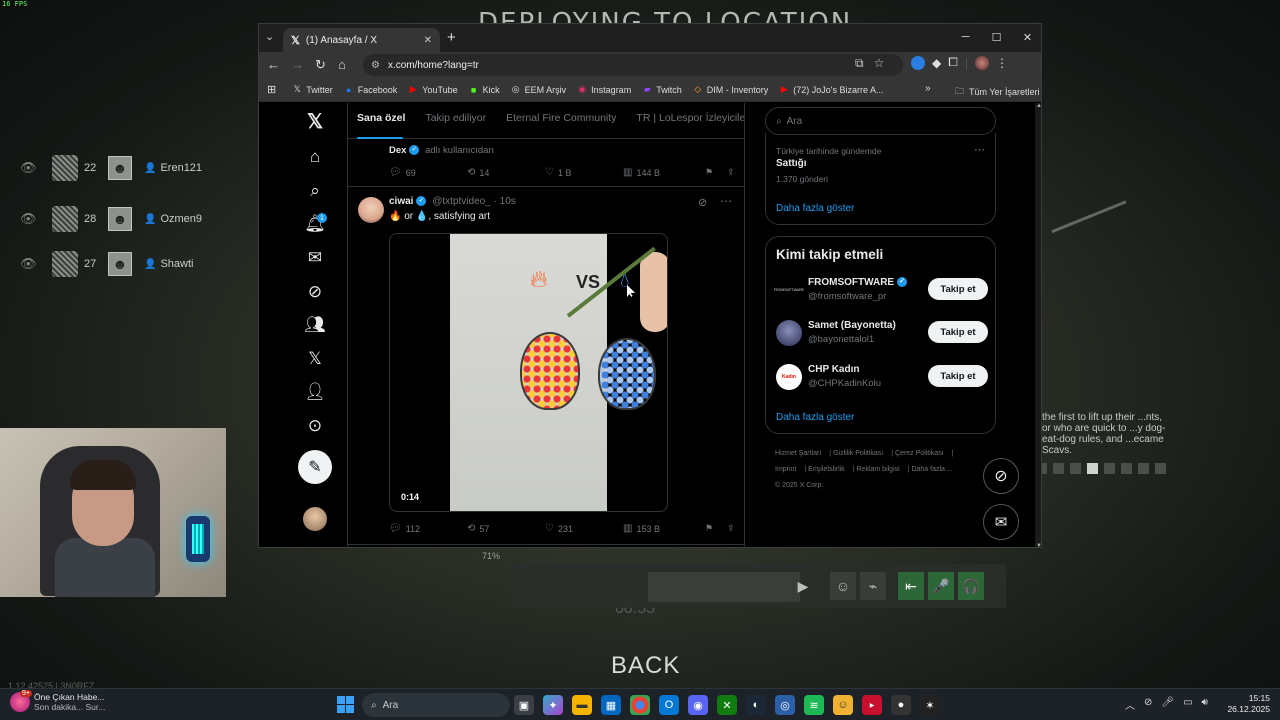  What do you see at coordinates (371, 210) in the screenshot?
I see `author-avatar` at bounding box center [371, 210].